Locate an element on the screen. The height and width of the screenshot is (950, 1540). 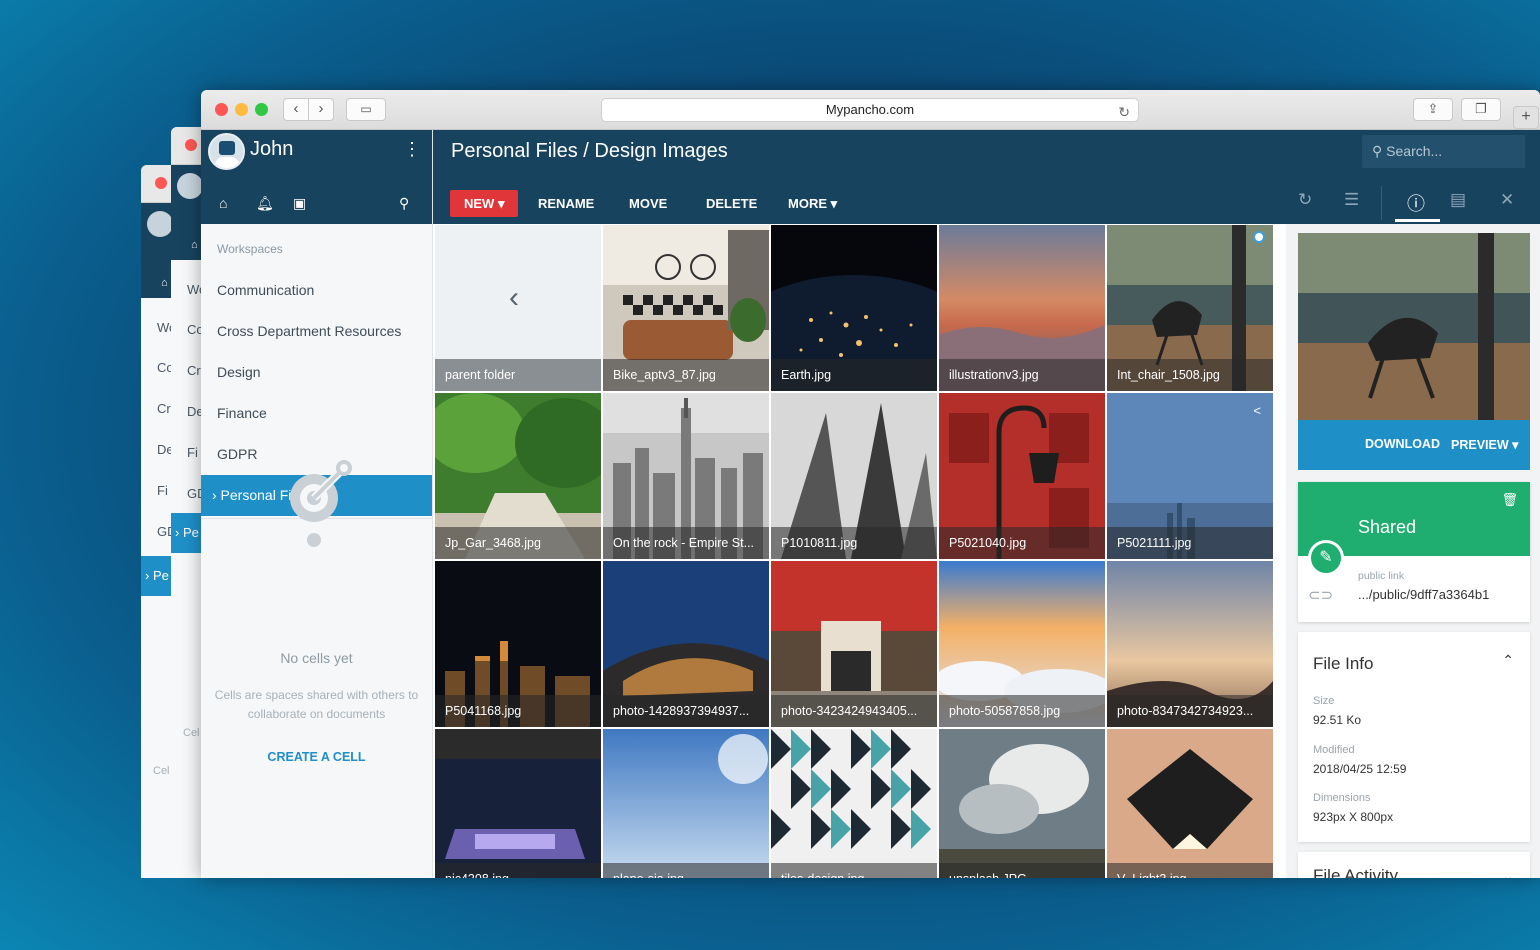
file-tile: plane-sia.jpg is located at coordinates (686, 803).